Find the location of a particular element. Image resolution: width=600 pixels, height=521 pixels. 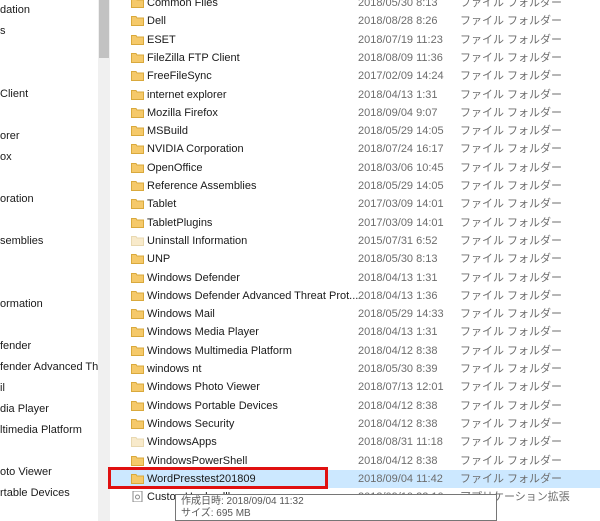

tooltip-size: サイズ: 695 MB is located at coordinates (216, 513).